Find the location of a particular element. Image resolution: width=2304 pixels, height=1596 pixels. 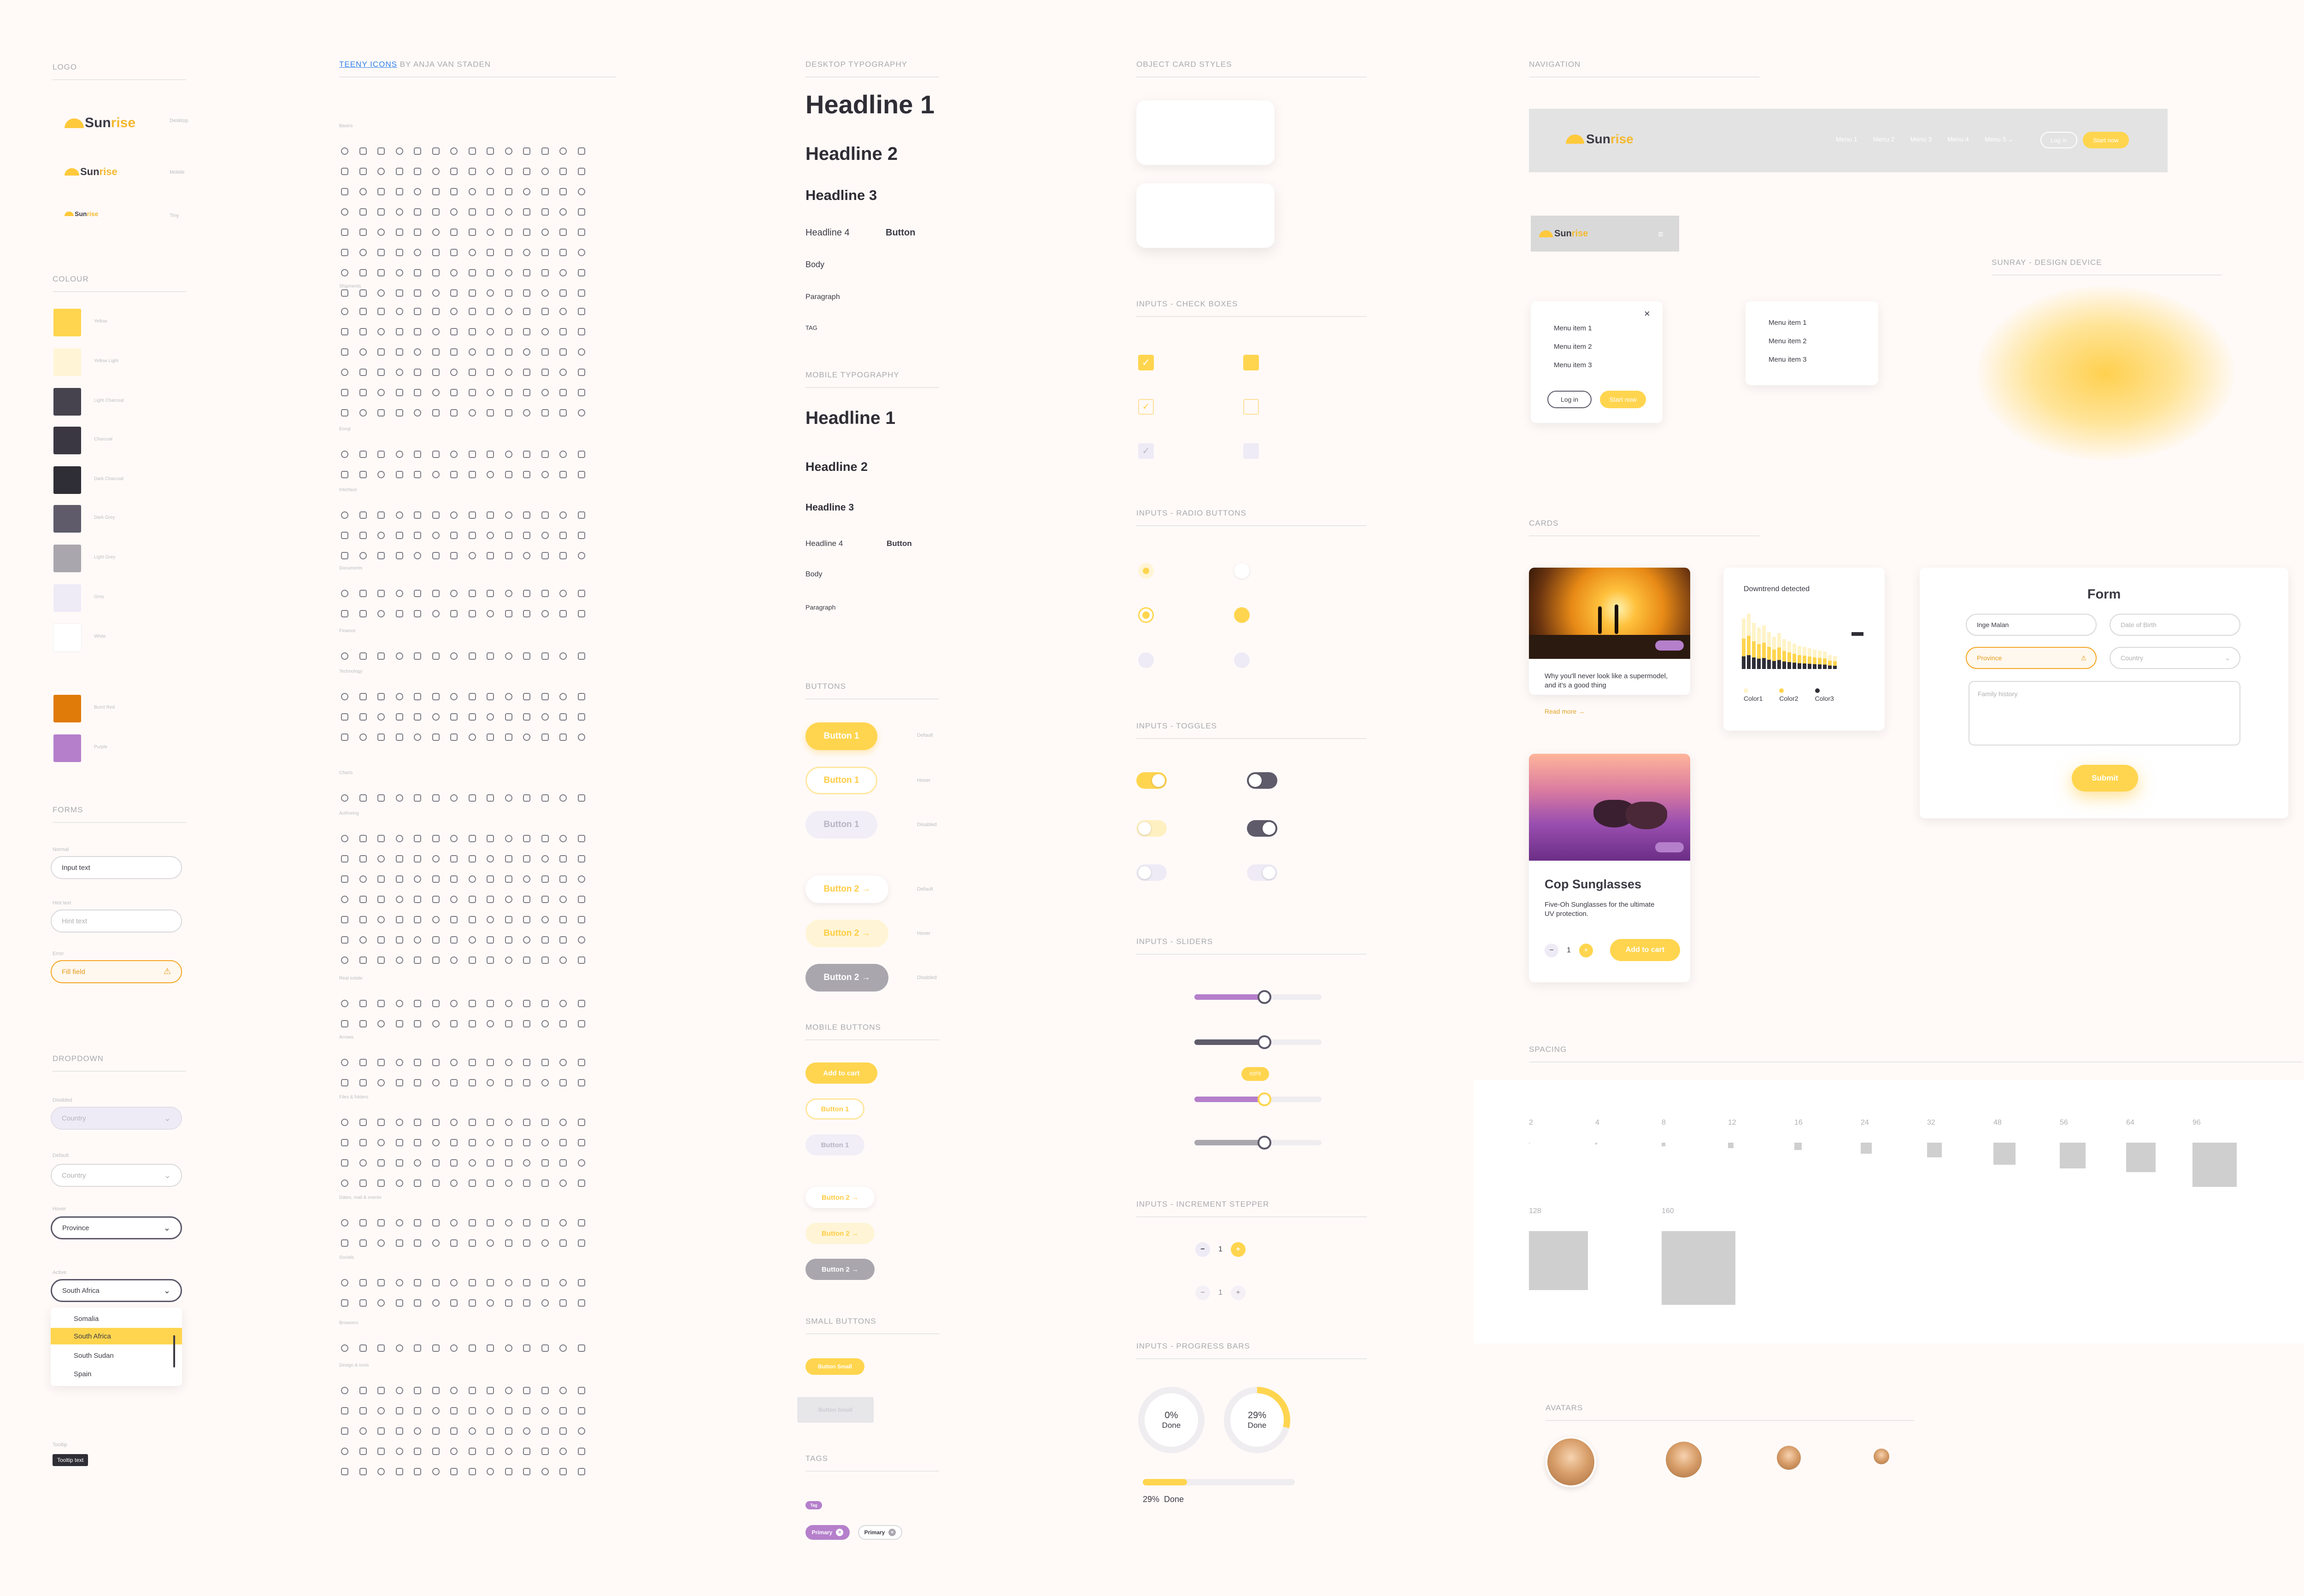

button-1-default: Button 1 is located at coordinates (841, 736).